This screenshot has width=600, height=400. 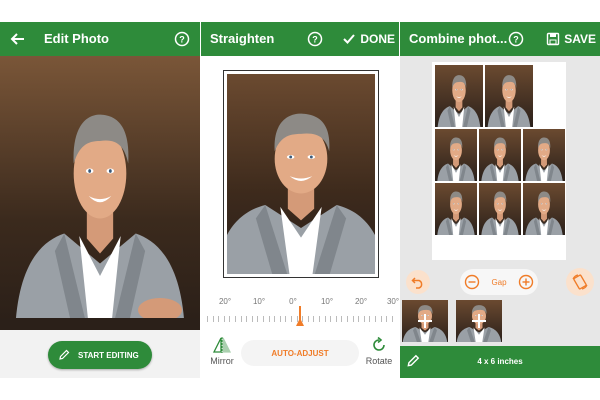 What do you see at coordinates (472, 282) in the screenshot?
I see `minus-circle-icon` at bounding box center [472, 282].